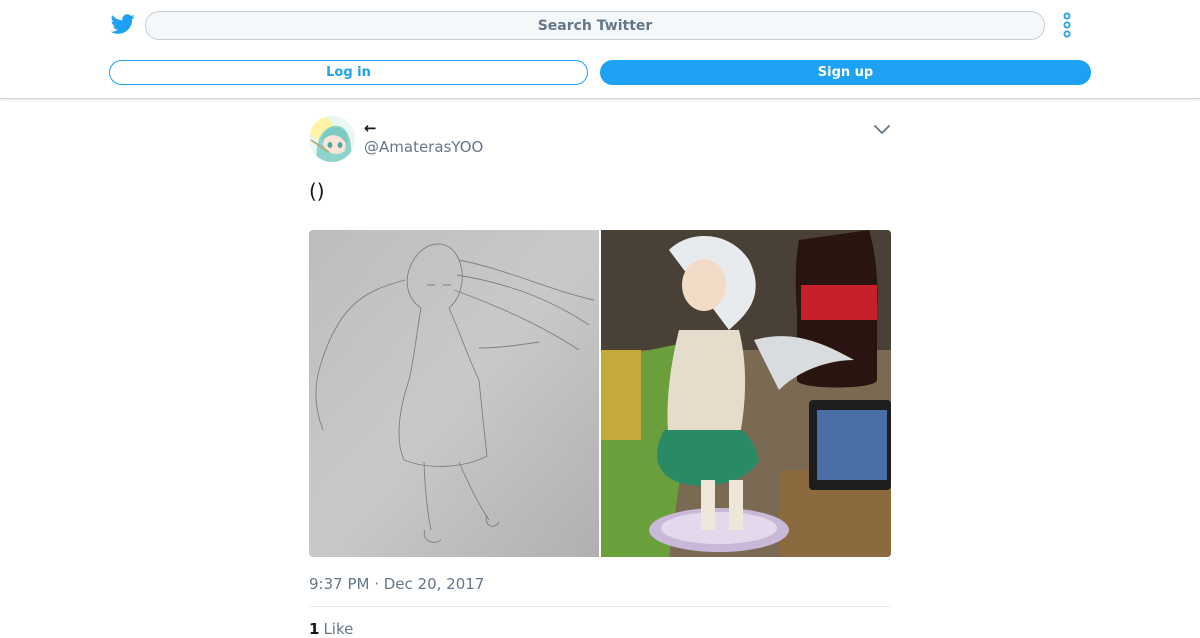  I want to click on signup-button-label: Sign up, so click(845, 72).